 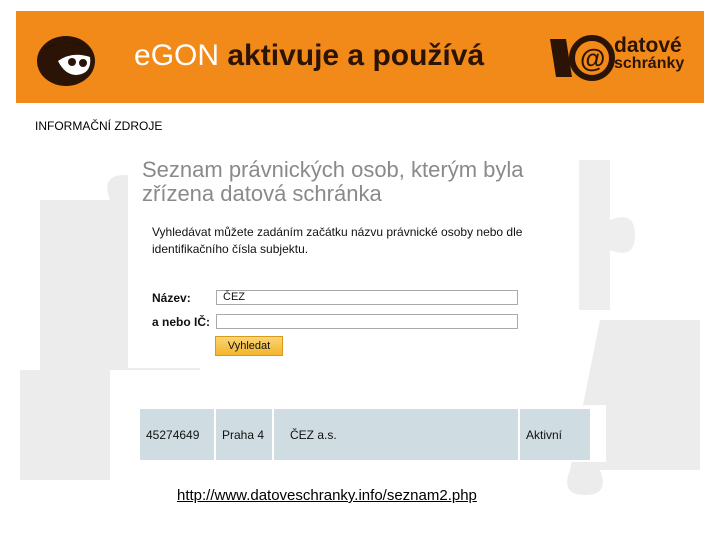 I want to click on name-label: Název:, so click(x=171, y=298).